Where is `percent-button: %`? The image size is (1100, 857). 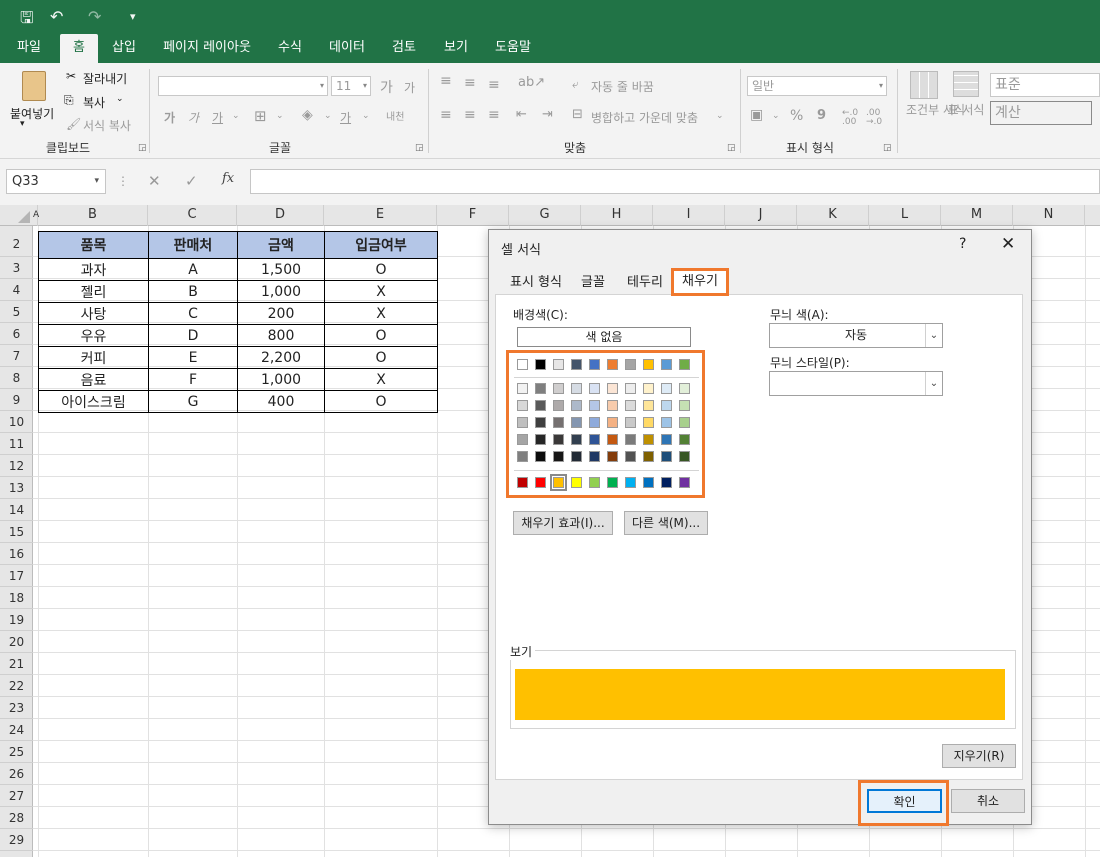
percent-button: % is located at coordinates (796, 116).